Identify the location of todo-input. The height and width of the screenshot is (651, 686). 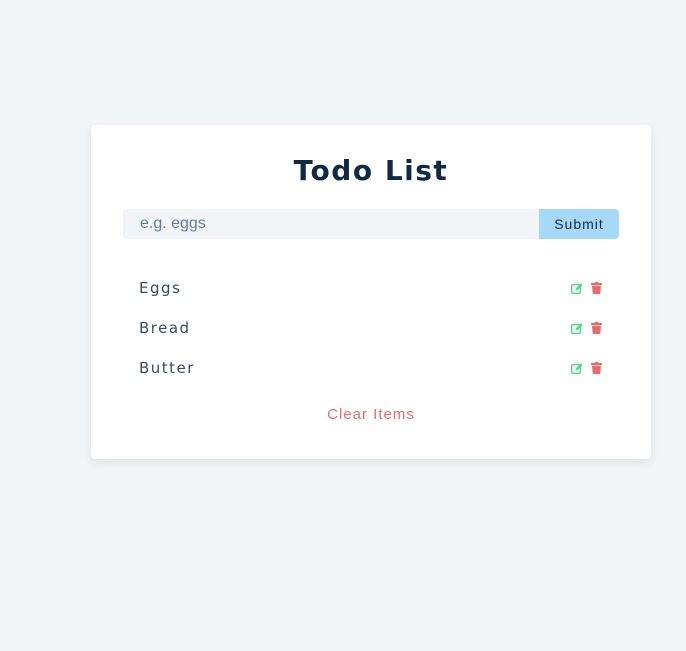
(331, 224).